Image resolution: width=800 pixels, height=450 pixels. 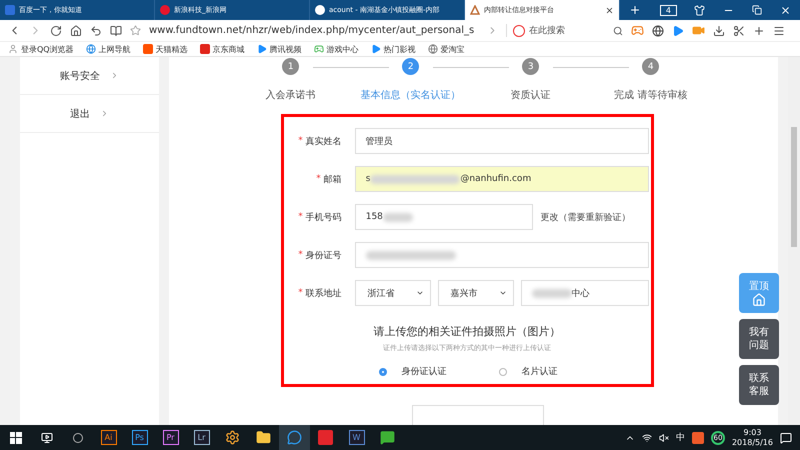 I want to click on menu-icon, so click(x=779, y=30).